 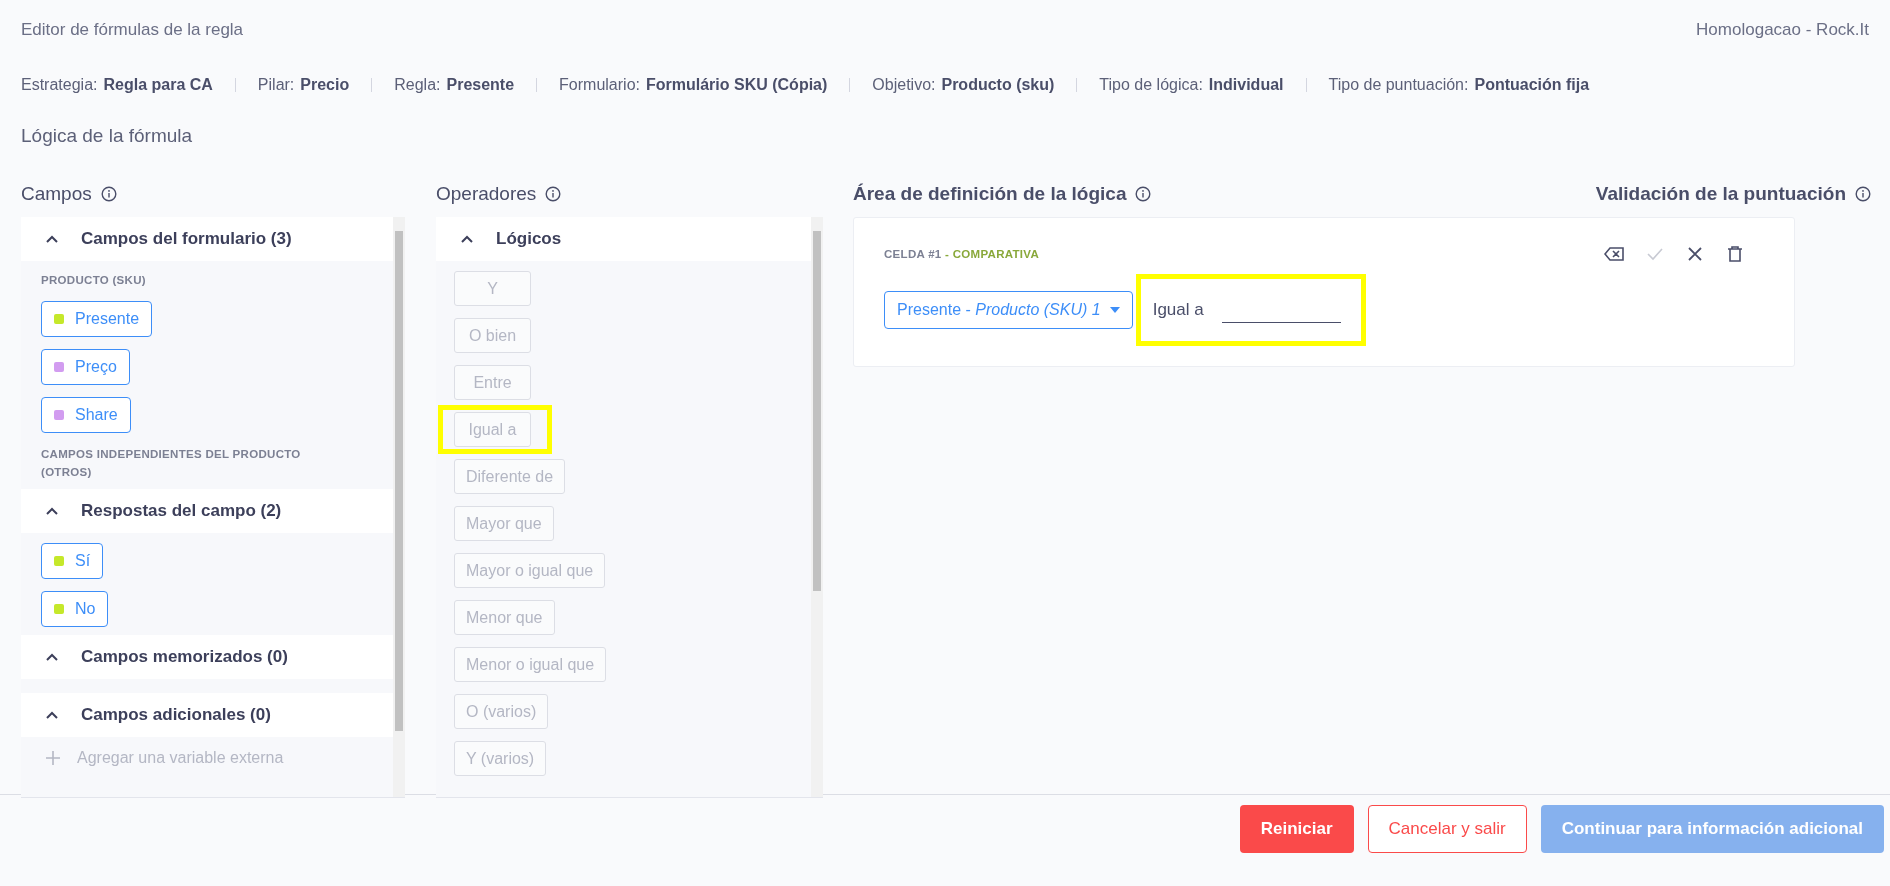 What do you see at coordinates (325, 85) in the screenshot?
I see `info-value: Precio` at bounding box center [325, 85].